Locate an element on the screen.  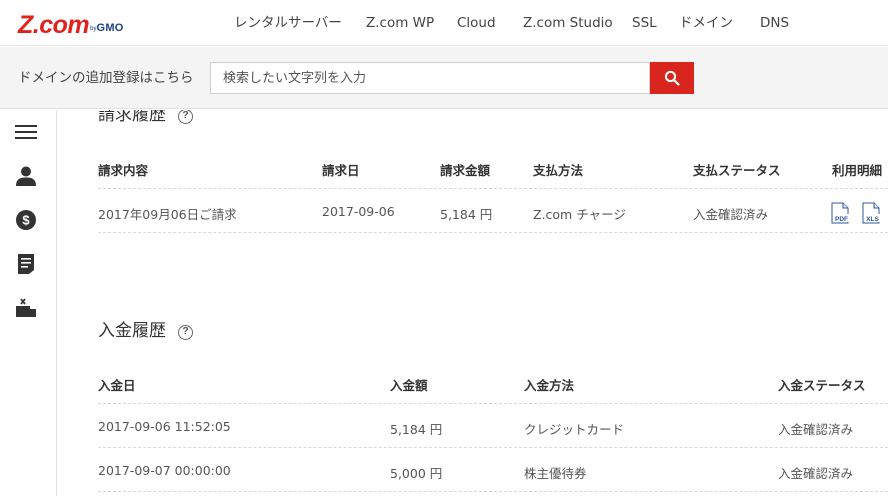
billing-header-statement: 利用明細 is located at coordinates (857, 170).